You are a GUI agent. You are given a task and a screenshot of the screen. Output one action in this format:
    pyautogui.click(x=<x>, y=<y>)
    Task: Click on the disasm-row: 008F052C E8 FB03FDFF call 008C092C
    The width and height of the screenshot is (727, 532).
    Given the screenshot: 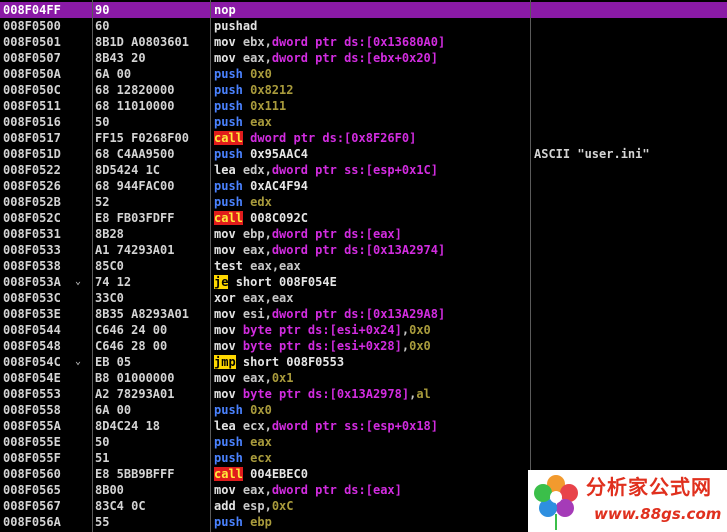 What is the action you would take?
    pyautogui.click(x=363, y=218)
    